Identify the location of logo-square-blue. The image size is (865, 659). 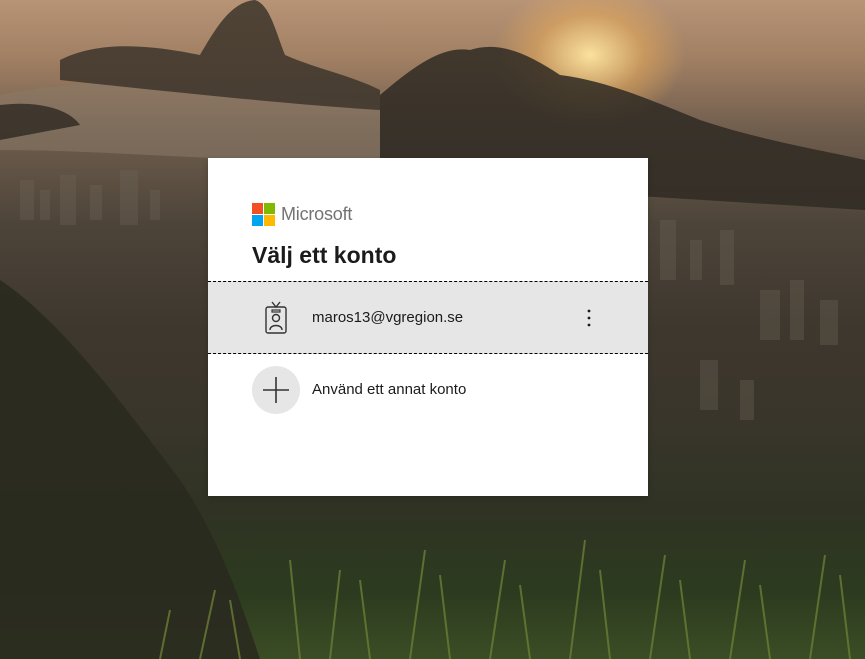
(257, 220).